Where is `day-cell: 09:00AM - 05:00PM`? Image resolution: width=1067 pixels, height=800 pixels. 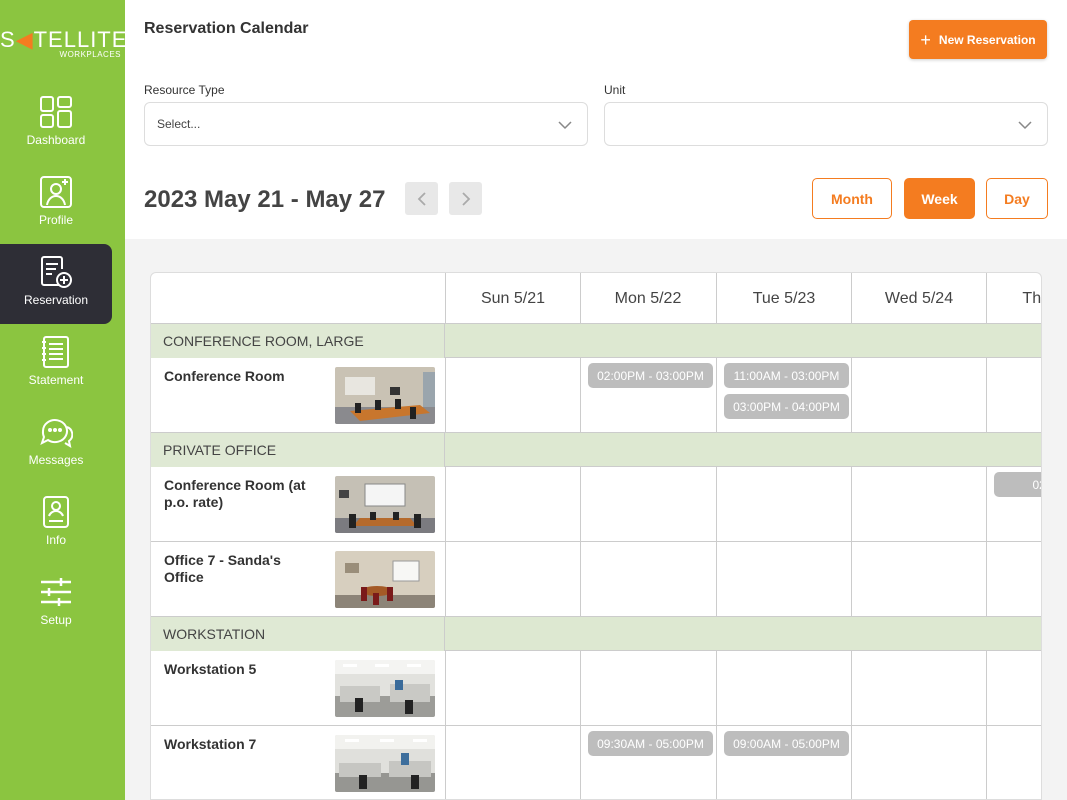
day-cell: 09:00AM - 05:00PM is located at coordinates (783, 762).